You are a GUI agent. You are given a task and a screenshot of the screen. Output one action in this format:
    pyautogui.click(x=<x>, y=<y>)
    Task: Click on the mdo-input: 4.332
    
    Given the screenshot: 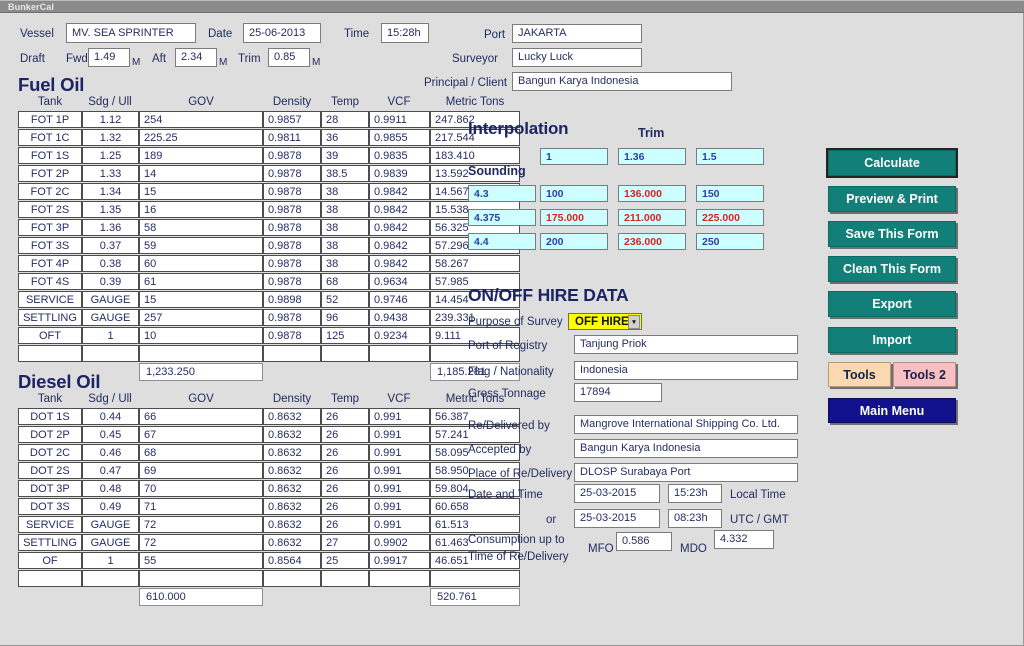 What is the action you would take?
    pyautogui.click(x=744, y=539)
    